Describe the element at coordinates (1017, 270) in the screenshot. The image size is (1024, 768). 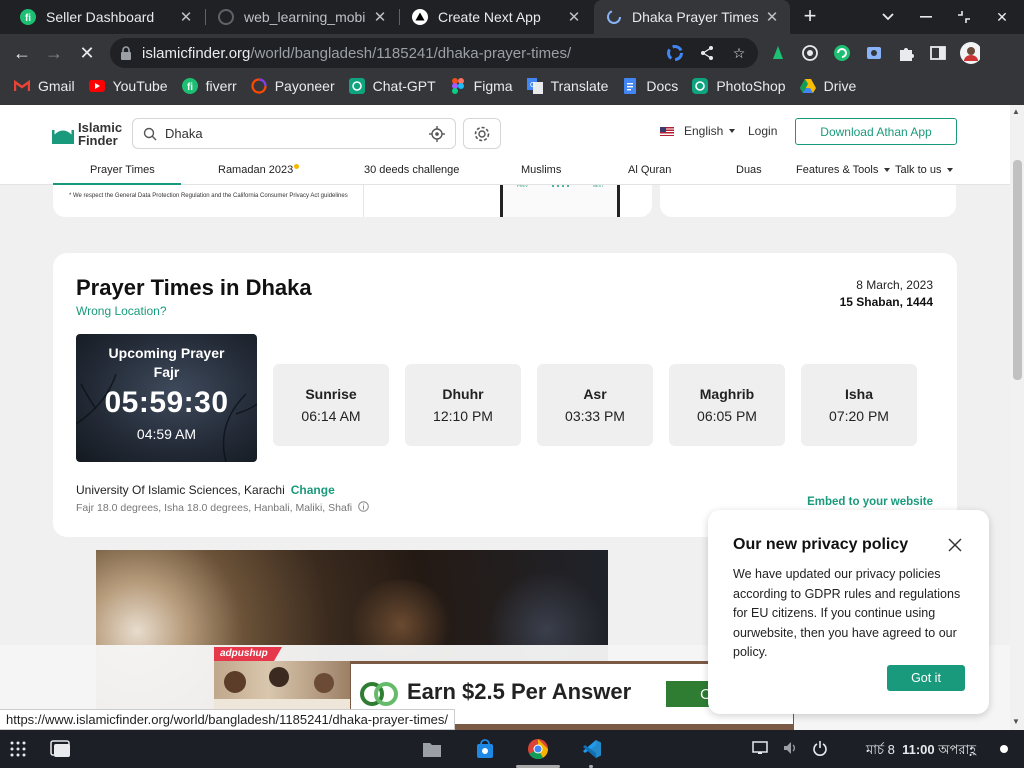
I see `scrollbar-thumb` at that location.